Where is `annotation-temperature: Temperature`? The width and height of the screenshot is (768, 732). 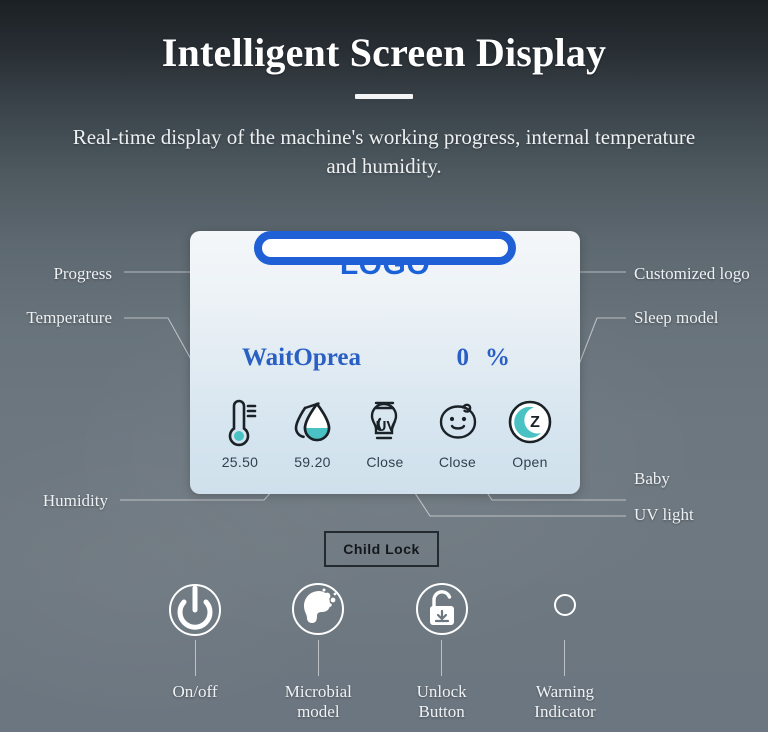
annotation-temperature: Temperature is located at coordinates (56, 318).